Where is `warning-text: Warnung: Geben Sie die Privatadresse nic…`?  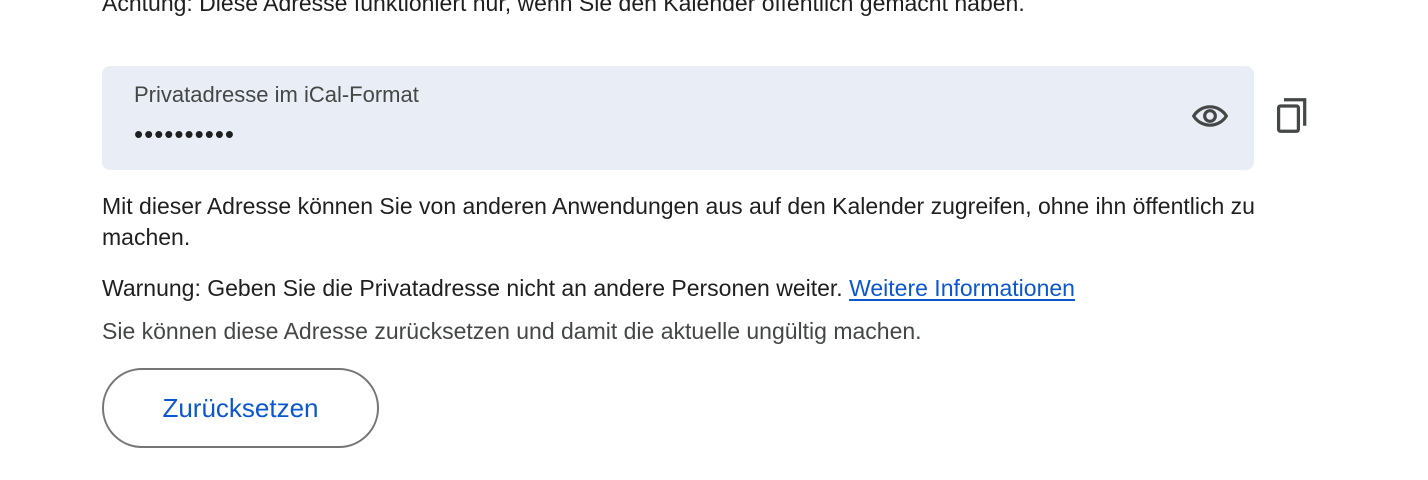
warning-text: Warnung: Geben Sie die Privatadresse nic… is located at coordinates (476, 288).